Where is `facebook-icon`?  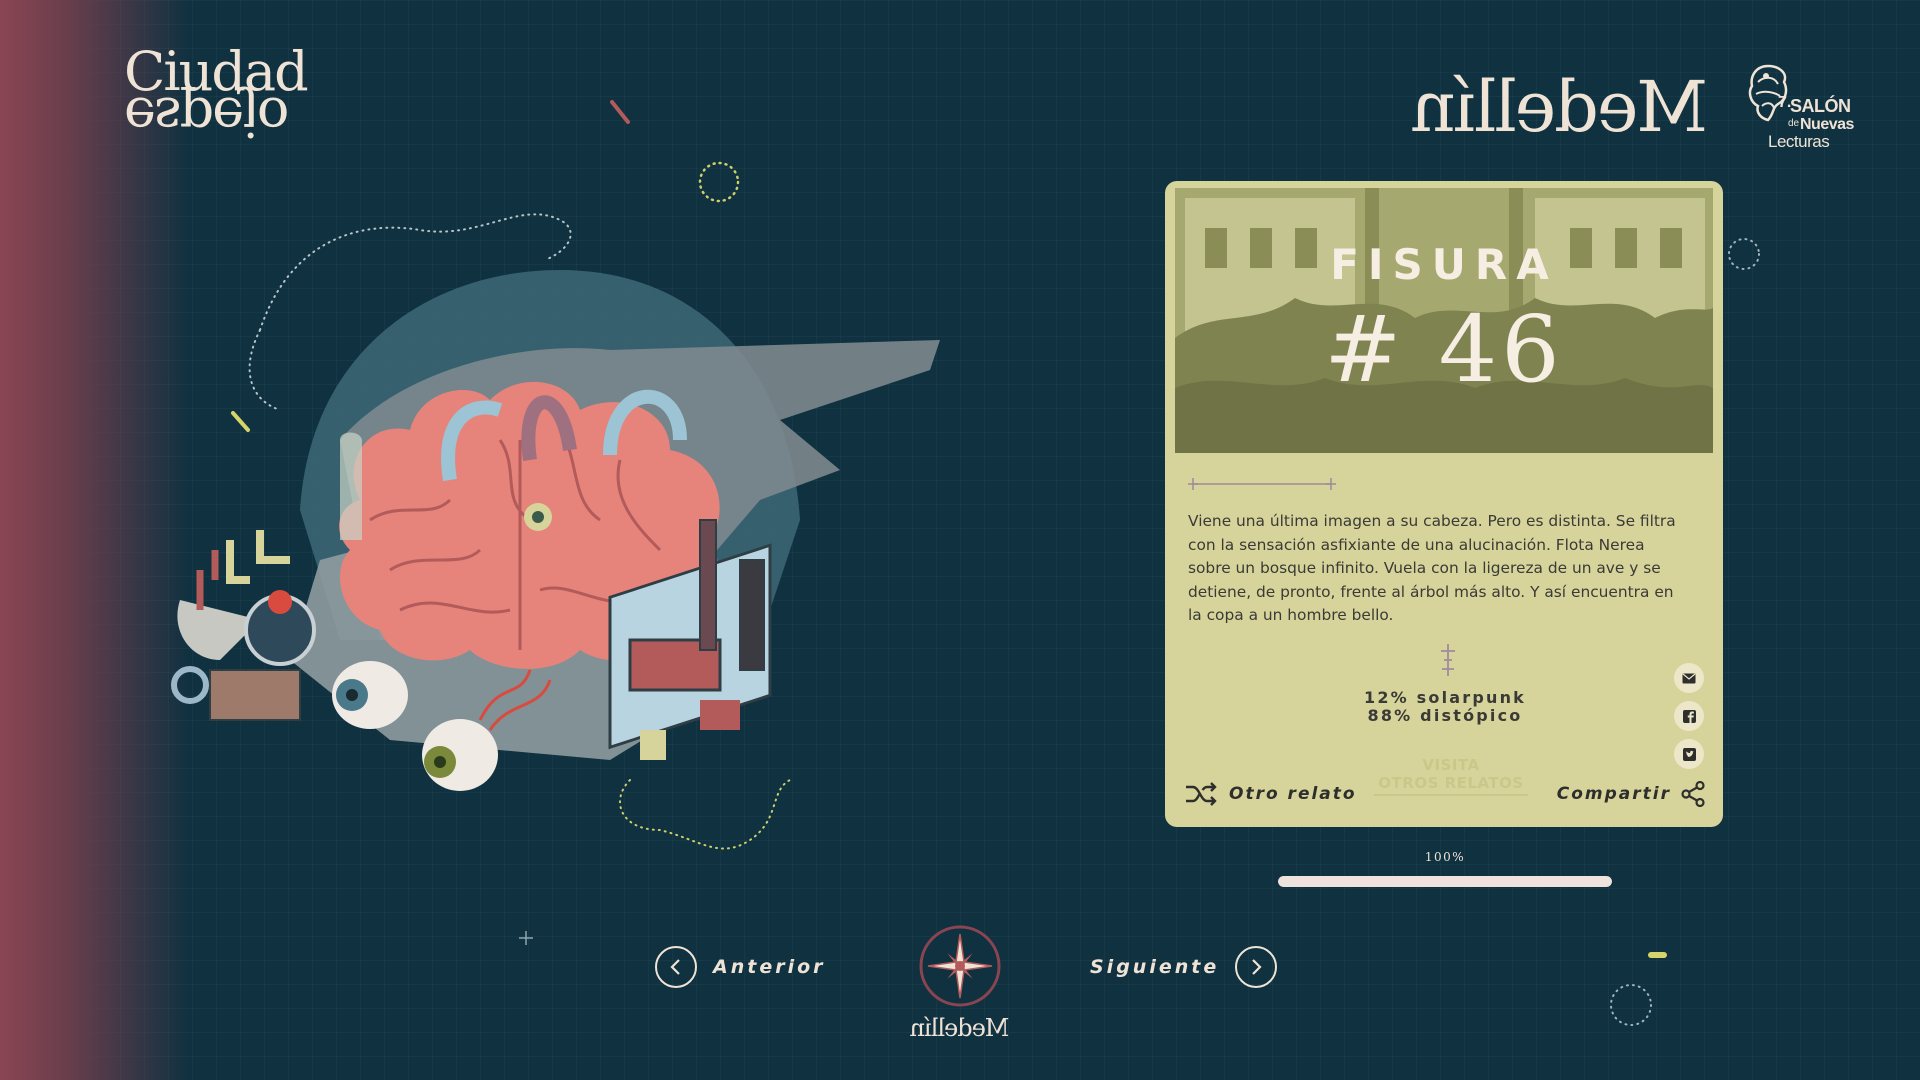
facebook-icon is located at coordinates (1689, 716).